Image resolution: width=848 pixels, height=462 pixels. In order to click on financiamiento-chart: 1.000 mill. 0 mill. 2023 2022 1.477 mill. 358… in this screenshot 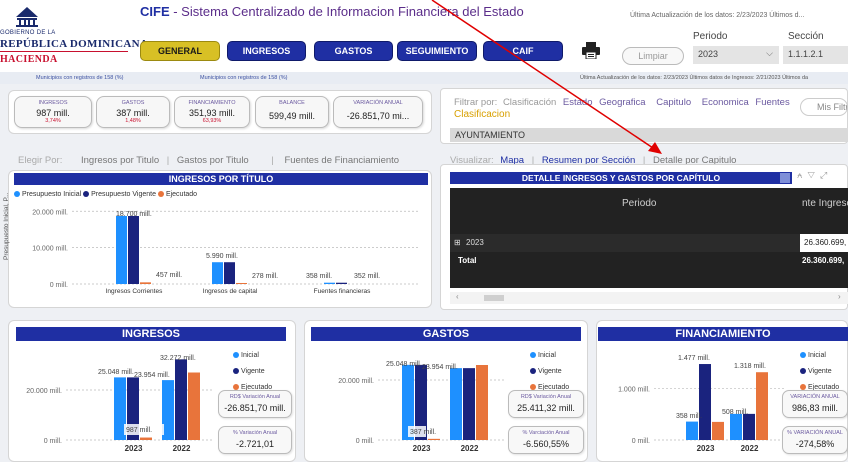, I will do `click(701, 404)`.